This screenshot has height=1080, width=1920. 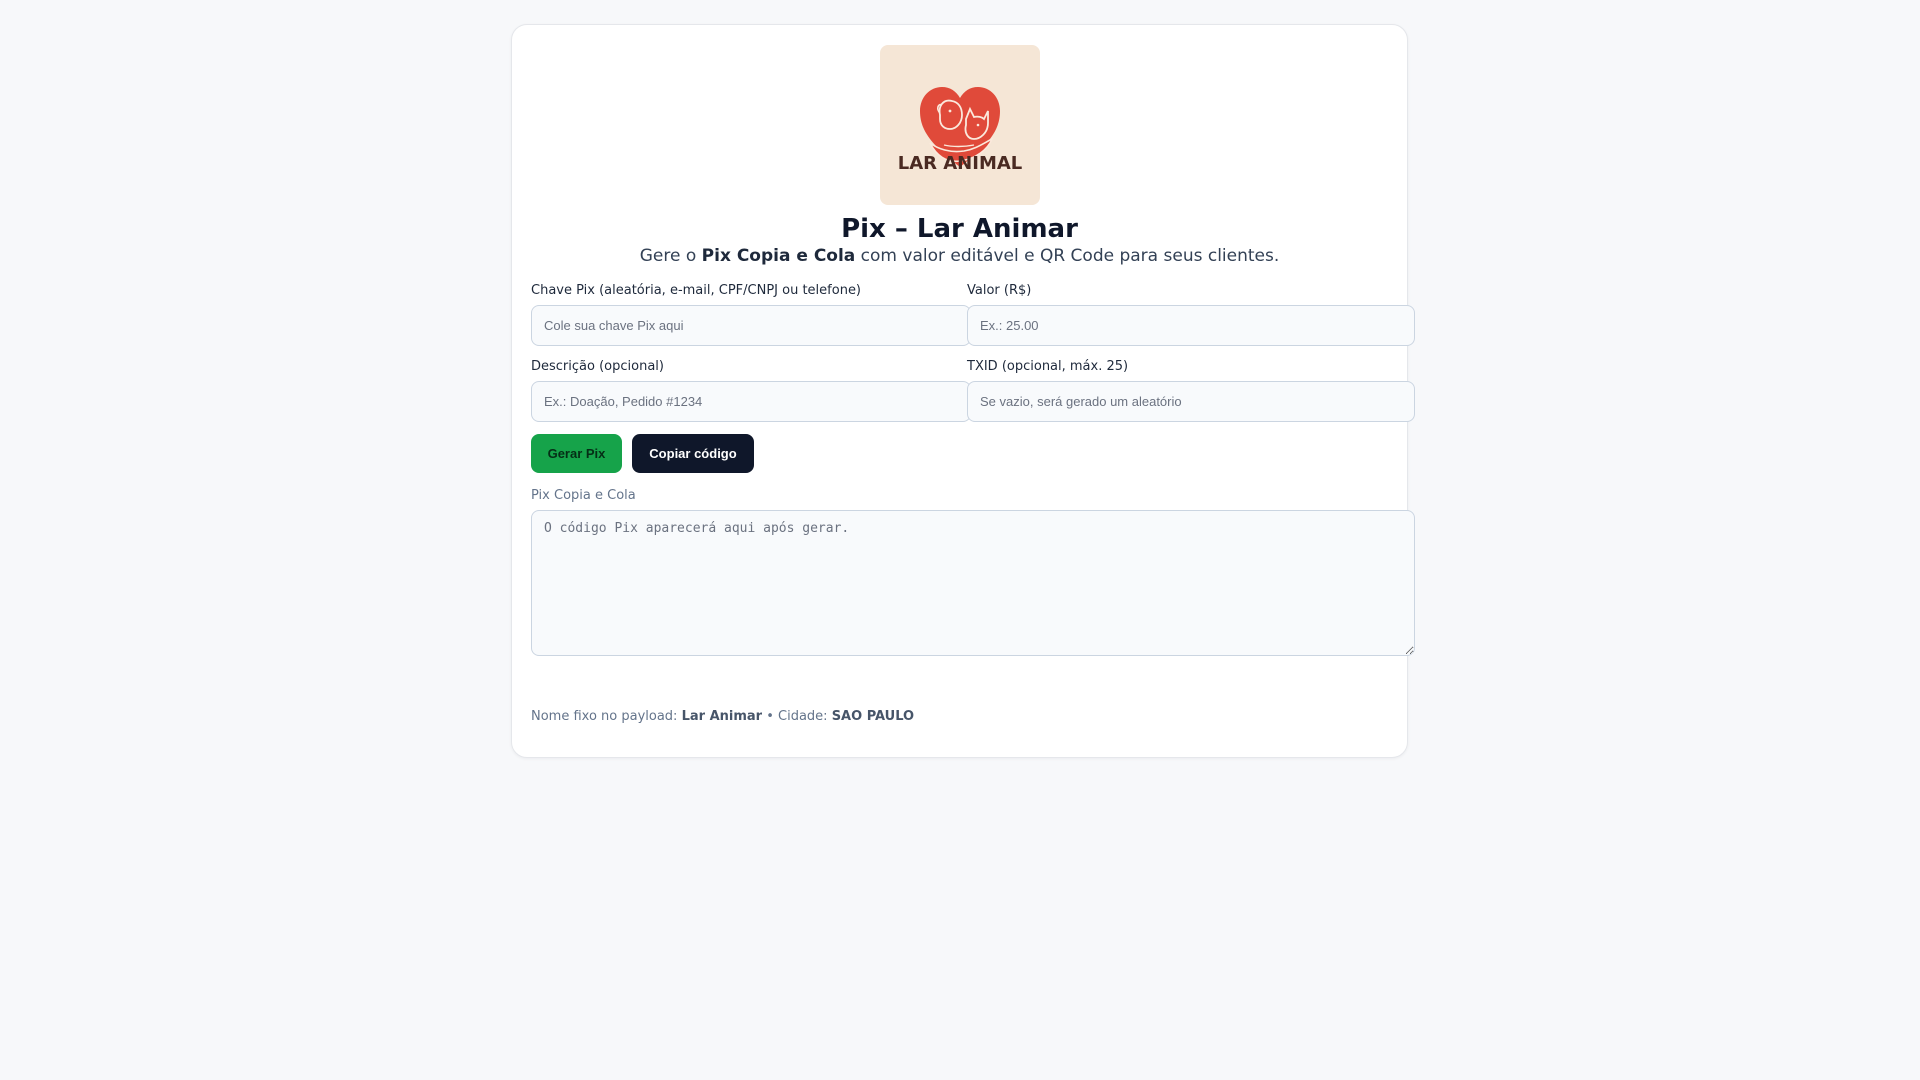 I want to click on footer-separator: • Cidade:, so click(x=797, y=716).